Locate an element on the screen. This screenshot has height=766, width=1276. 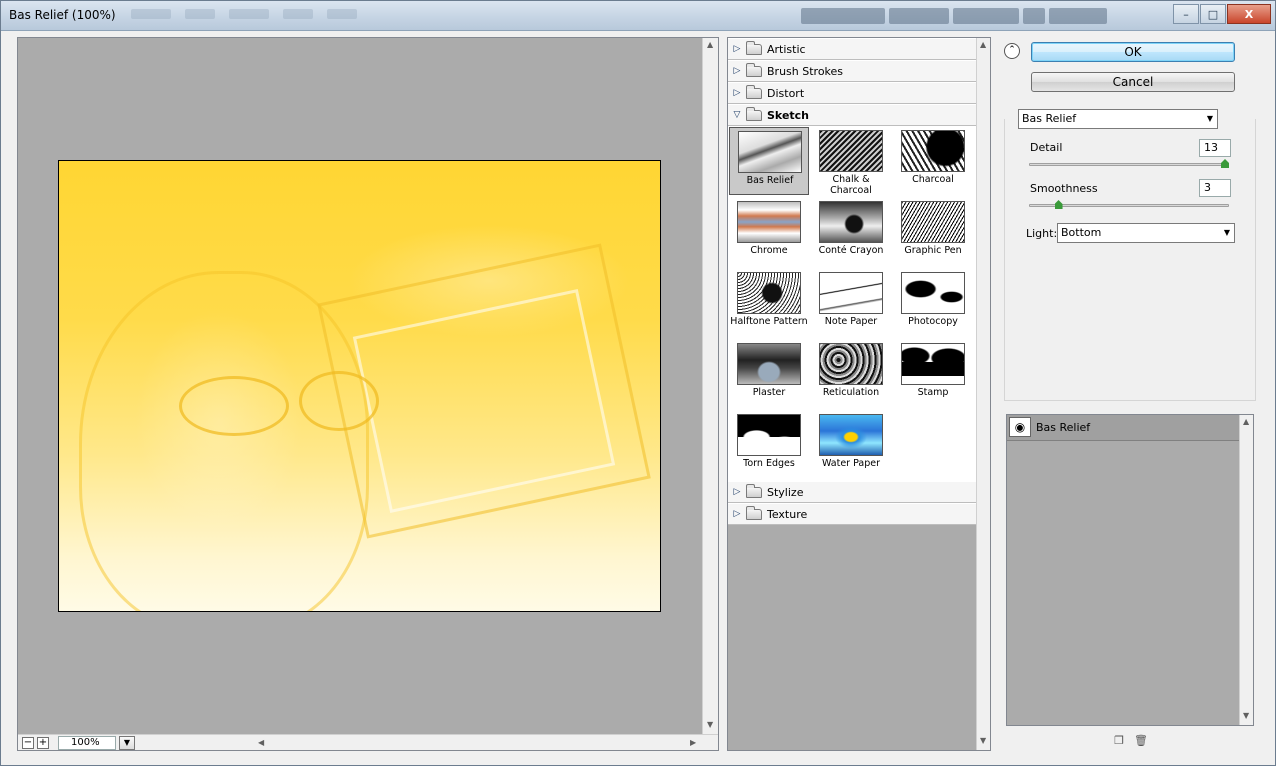
chevron-down-icon: ▼ is located at coordinates (1226, 232).